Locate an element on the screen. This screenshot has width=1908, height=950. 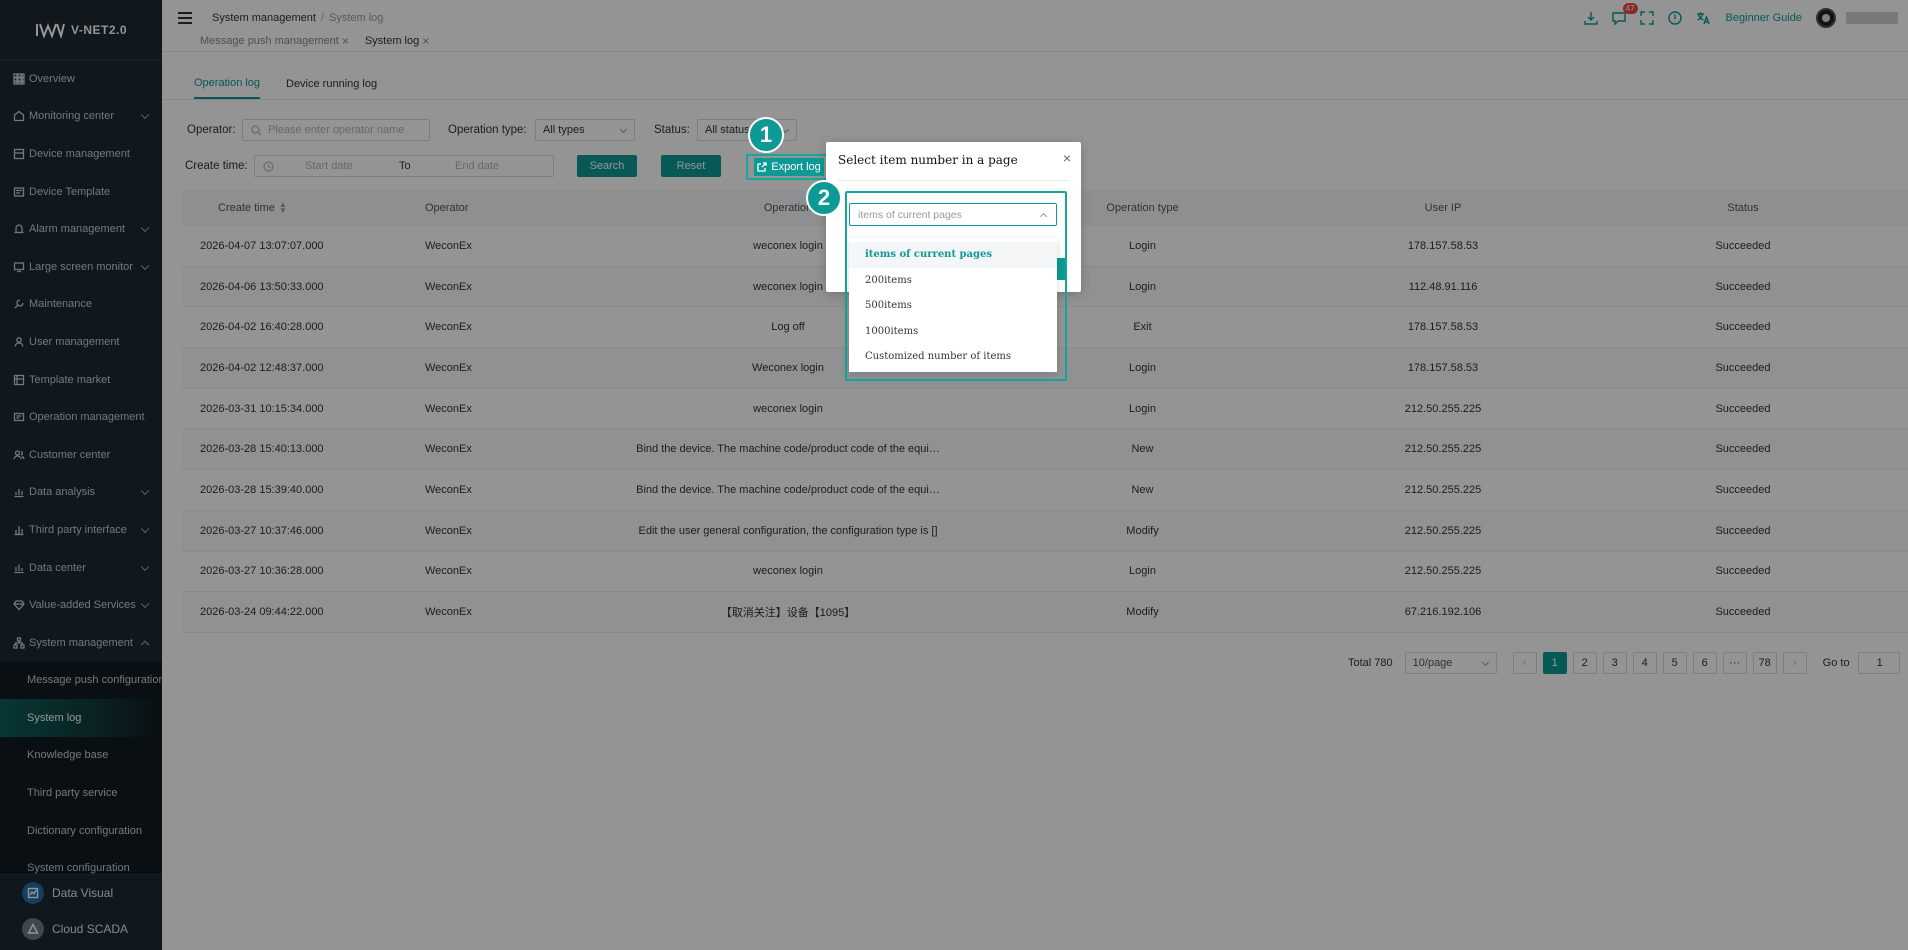
item-number-select: items of current pages is located at coordinates (953, 214).